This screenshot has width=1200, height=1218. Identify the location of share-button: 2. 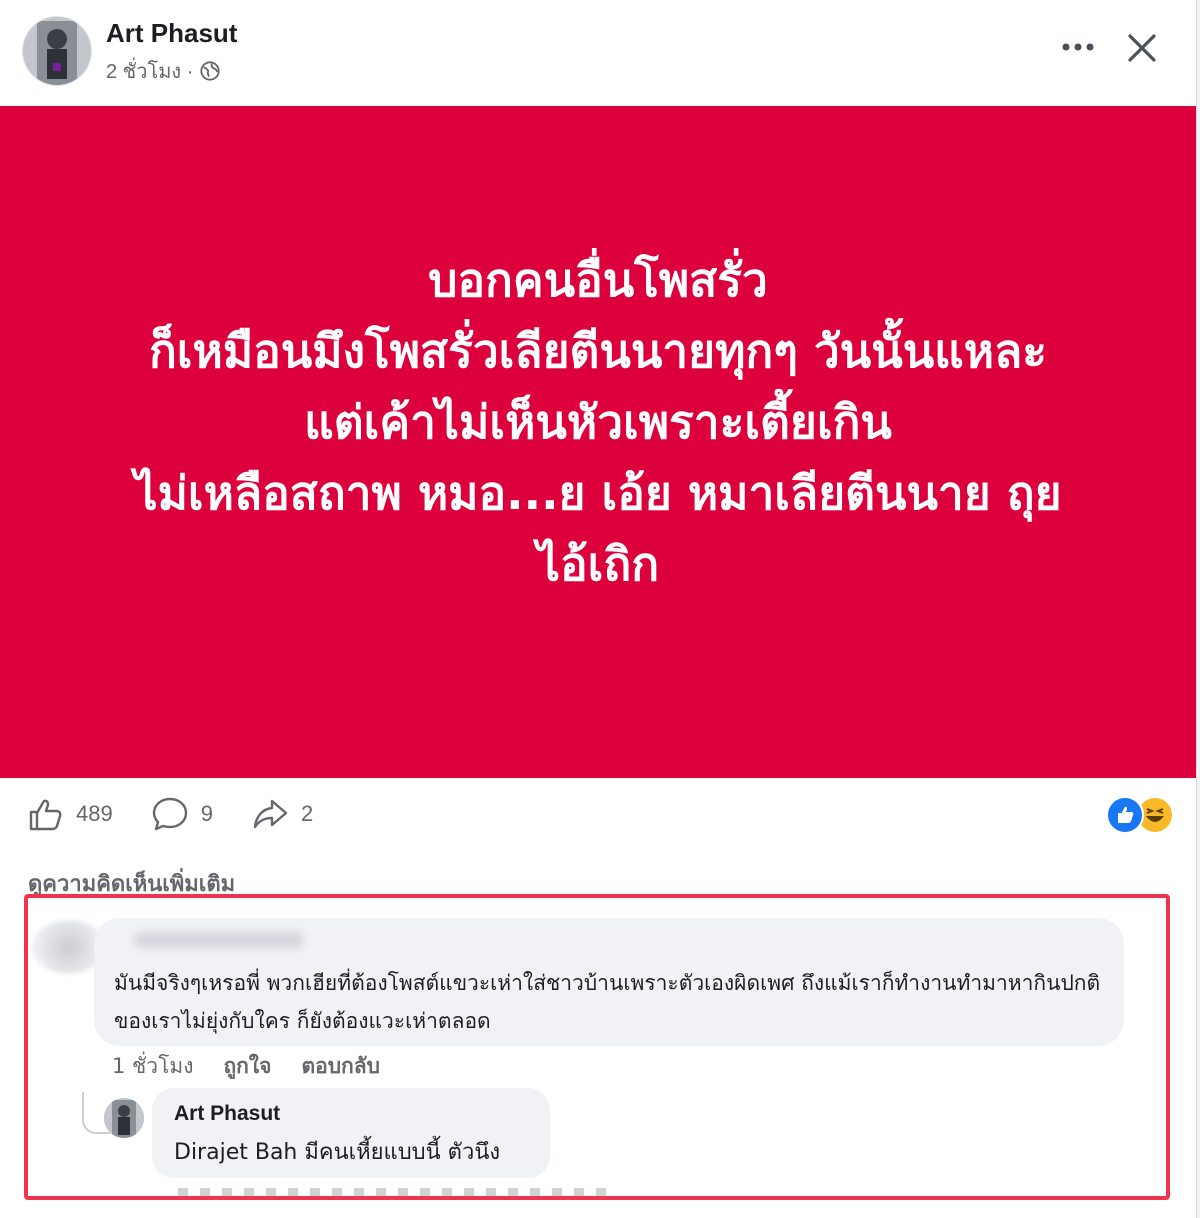
(282, 814).